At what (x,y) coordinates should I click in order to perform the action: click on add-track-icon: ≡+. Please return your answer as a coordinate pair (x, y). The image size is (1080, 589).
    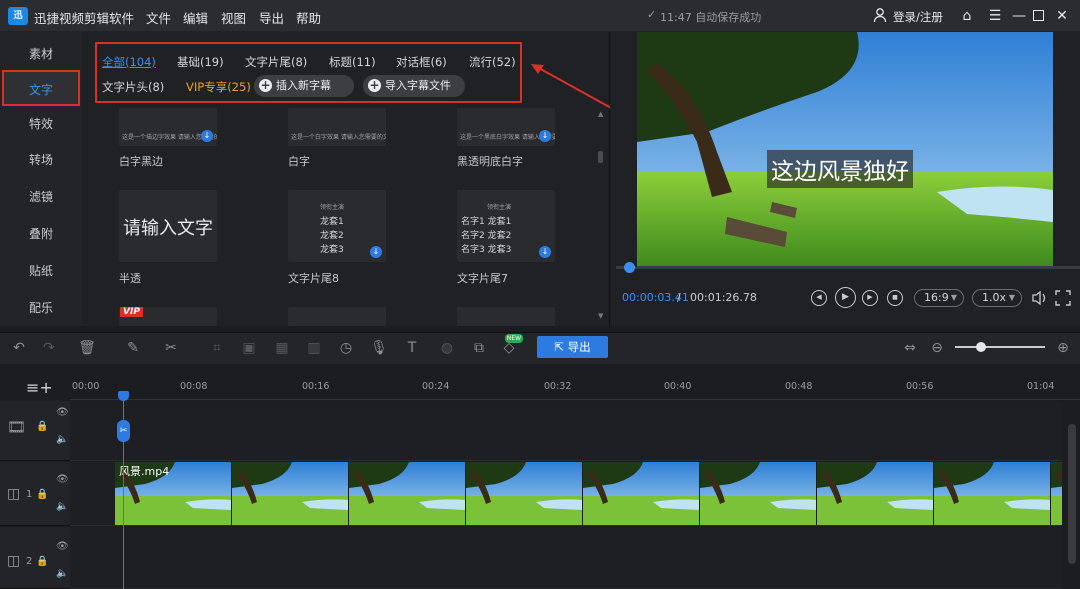
    Looking at the image, I should click on (39, 387).